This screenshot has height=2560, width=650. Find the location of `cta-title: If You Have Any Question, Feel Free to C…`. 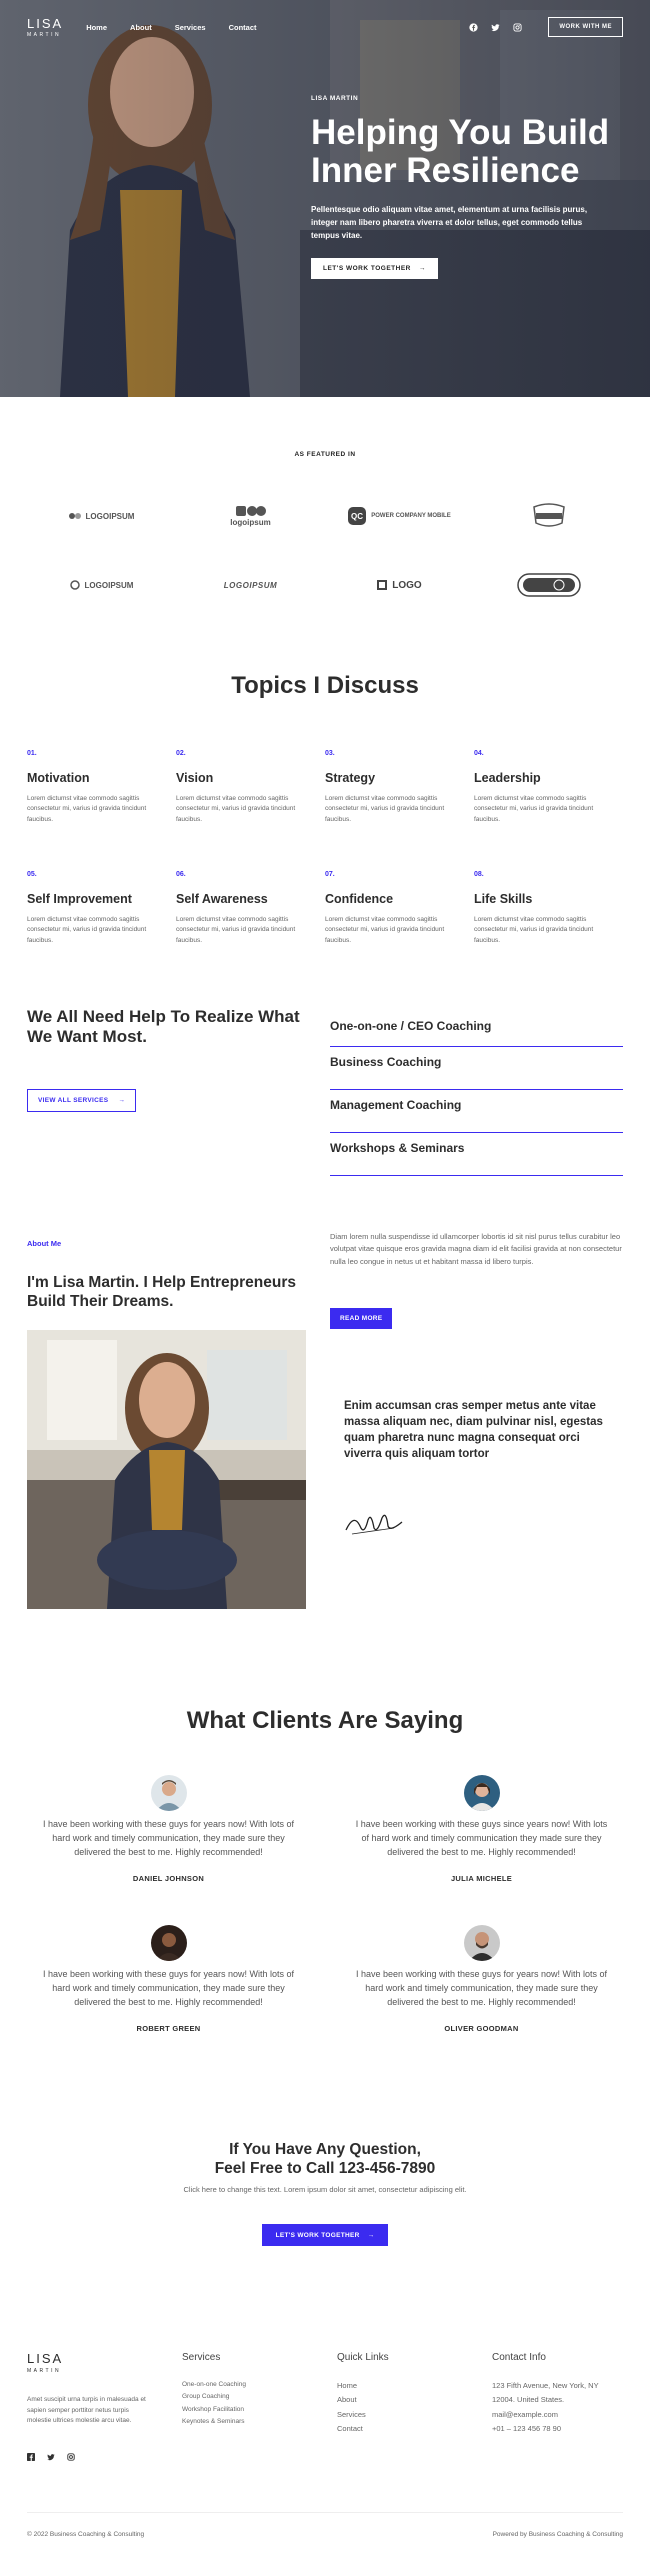

cta-title: If You Have Any Question, Feel Free to C… is located at coordinates (325, 2159).